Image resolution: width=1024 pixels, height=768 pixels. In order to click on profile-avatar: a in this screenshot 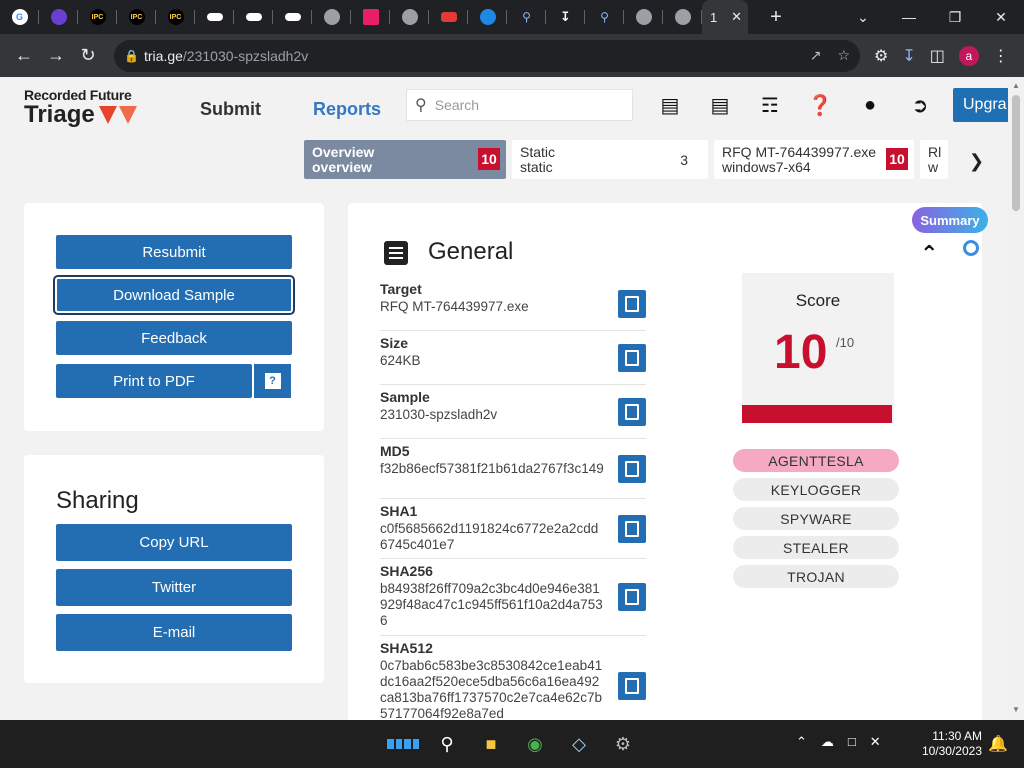, I will do `click(968, 55)`.